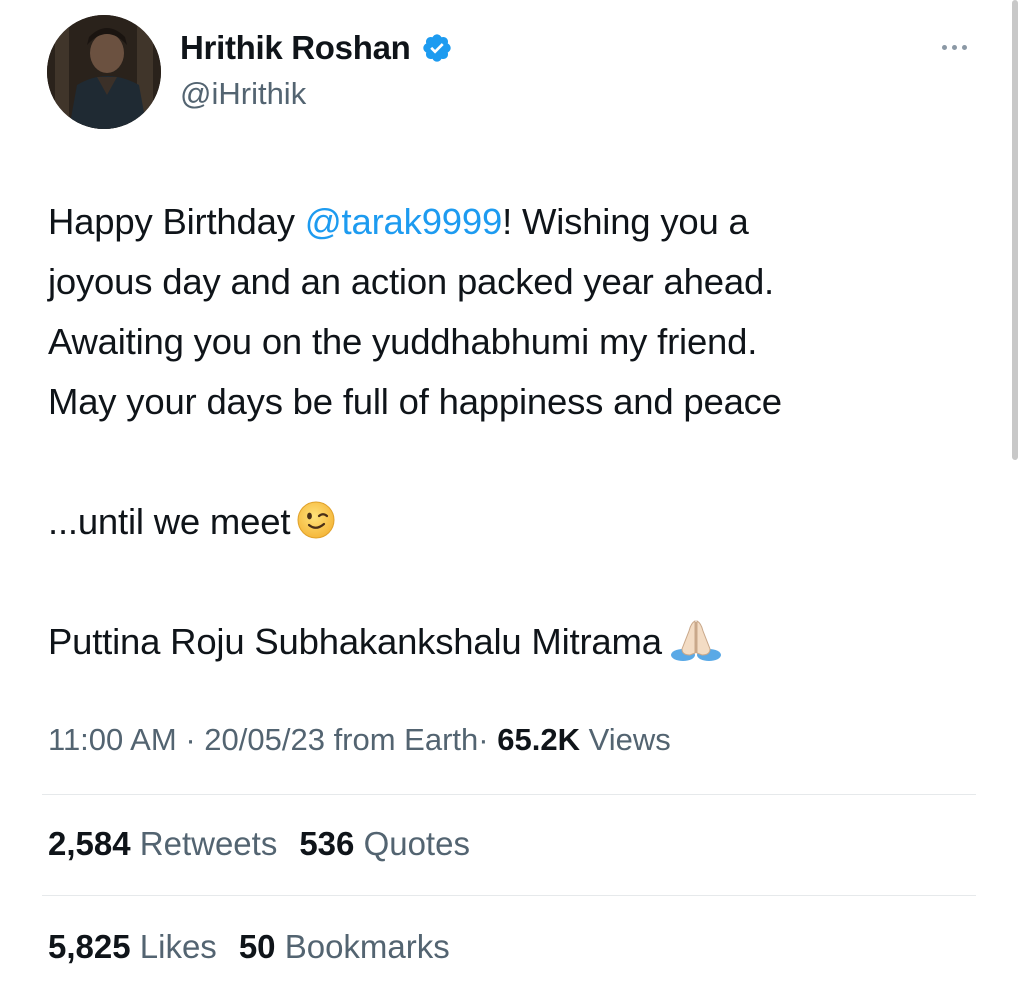  I want to click on retweets-stat: 2,584 Retweets, so click(162, 844).